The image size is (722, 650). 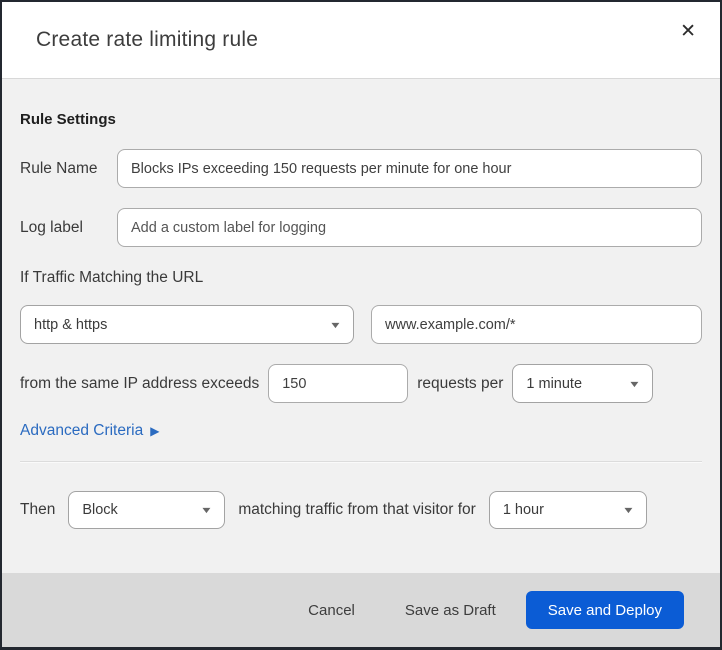 I want to click on scheme-select-value: http & https, so click(x=71, y=324).